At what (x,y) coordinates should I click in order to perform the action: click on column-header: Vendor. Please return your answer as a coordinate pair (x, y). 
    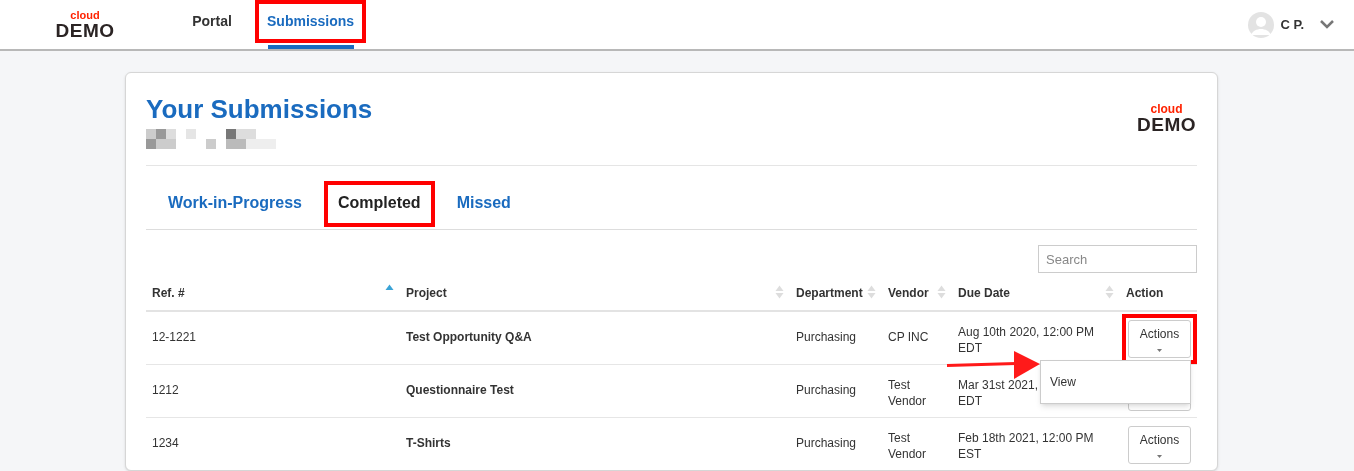
    Looking at the image, I should click on (908, 293).